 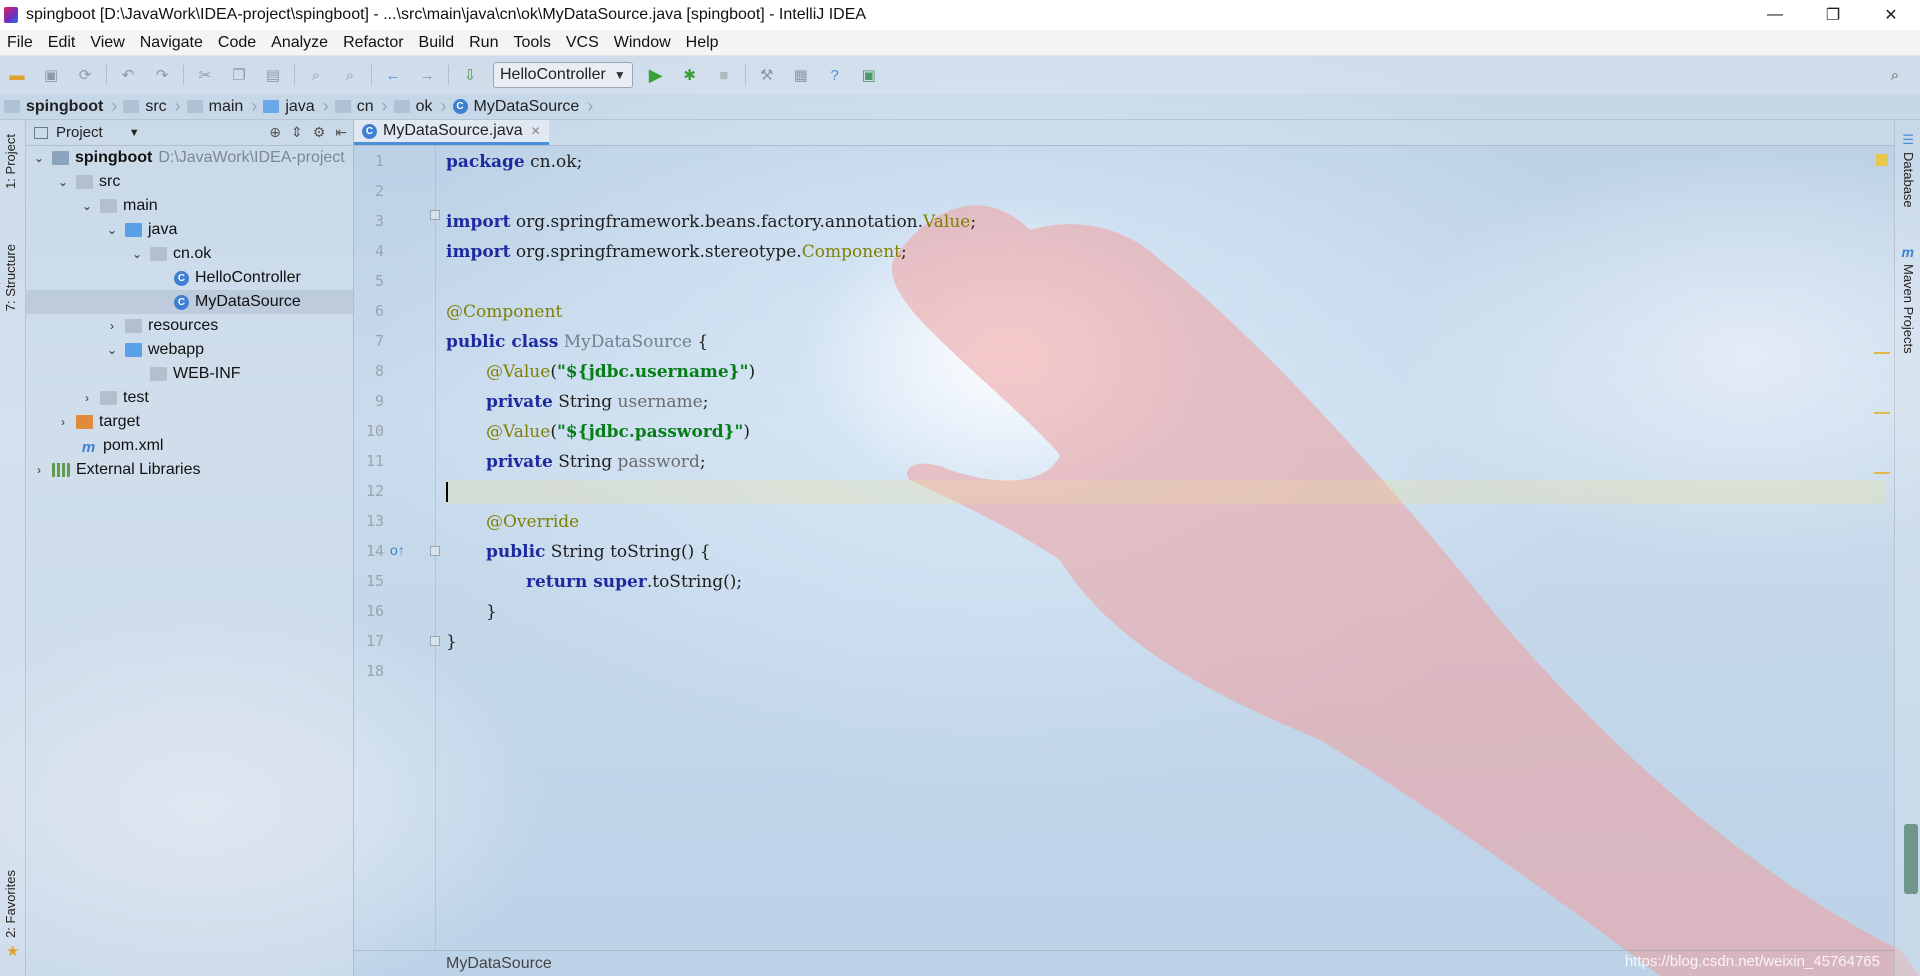 I want to click on memory-indicator, so click(x=1911, y=859).